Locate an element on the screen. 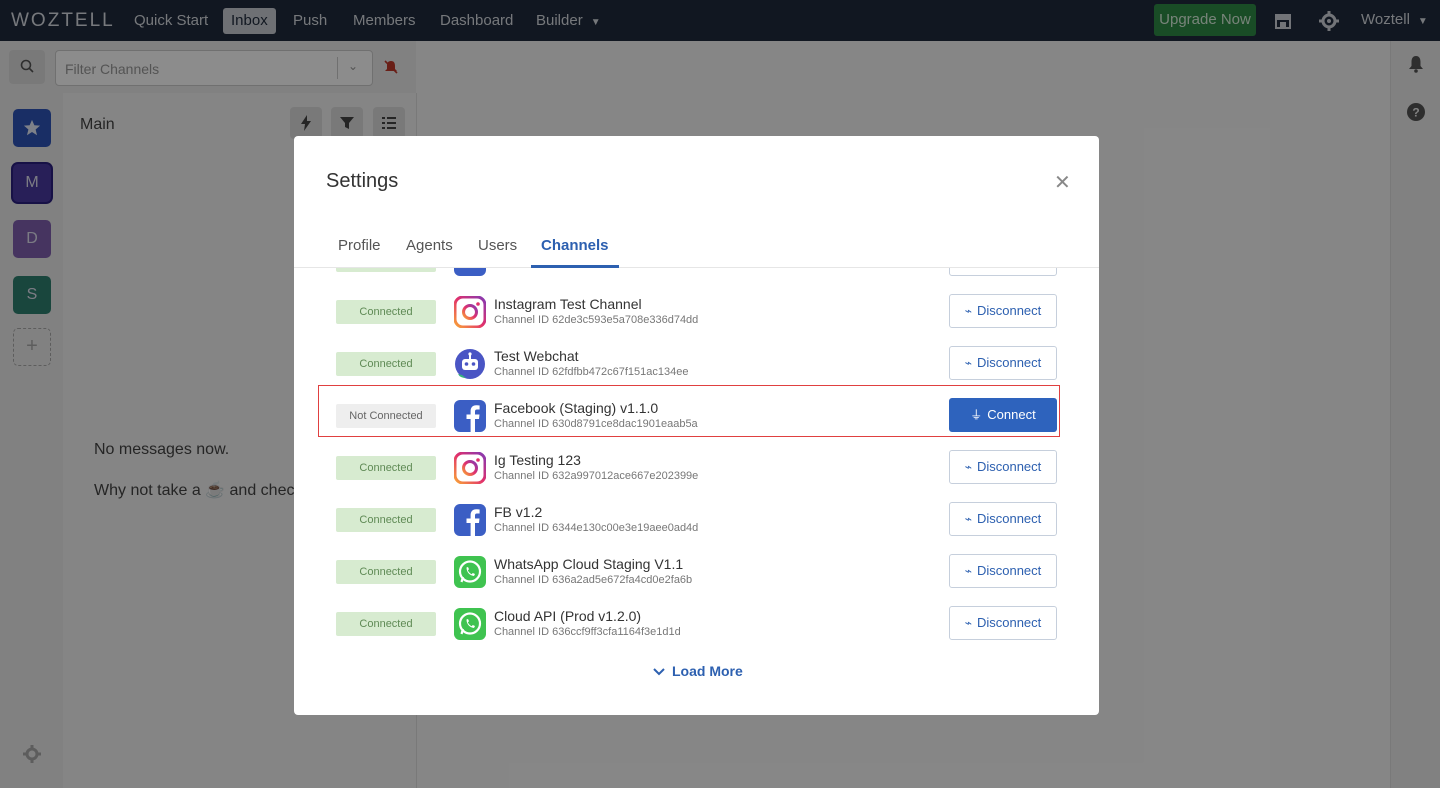 The image size is (1440, 788). channel-id: Channel ID 632a997012ace667e202399e is located at coordinates (596, 476).